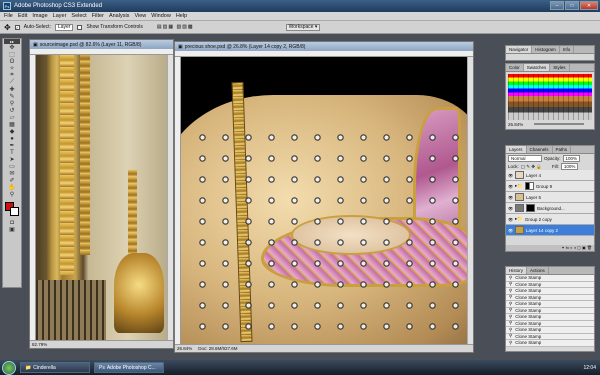 Image resolution: width=600 pixels, height=375 pixels. What do you see at coordinates (517, 270) in the screenshot?
I see `tab-history: History` at bounding box center [517, 270].